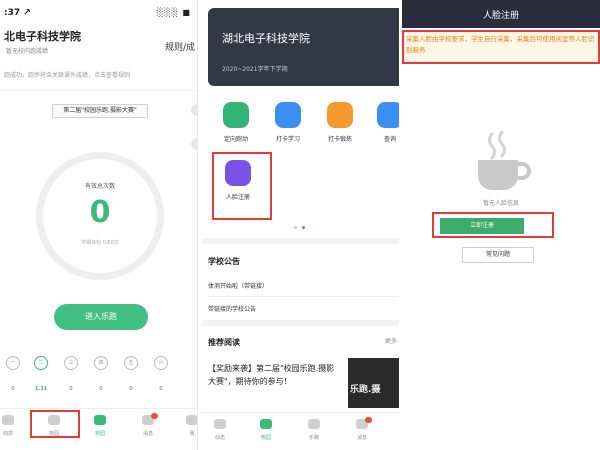 The image size is (600, 450). What do you see at coordinates (266, 424) in the screenshot?
I see `campus-icon` at bounding box center [266, 424].